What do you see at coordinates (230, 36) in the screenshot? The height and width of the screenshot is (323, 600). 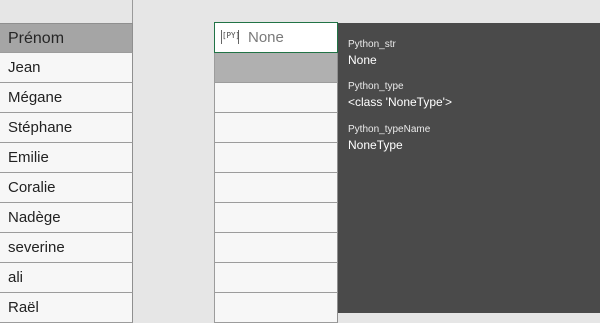 I see `python-badge-icon: [PY]` at bounding box center [230, 36].